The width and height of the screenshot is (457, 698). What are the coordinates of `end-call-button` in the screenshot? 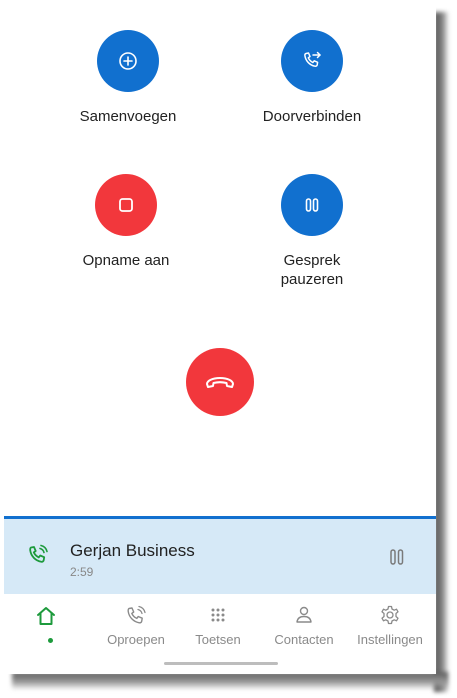 It's located at (220, 382).